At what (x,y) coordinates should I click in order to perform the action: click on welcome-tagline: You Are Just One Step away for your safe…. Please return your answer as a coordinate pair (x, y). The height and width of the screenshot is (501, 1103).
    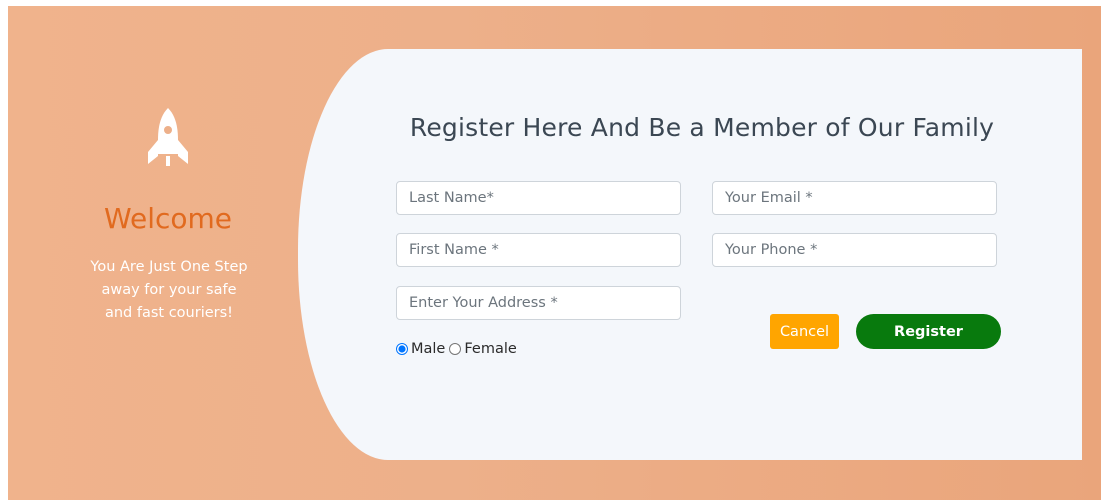
    Looking at the image, I should click on (169, 290).